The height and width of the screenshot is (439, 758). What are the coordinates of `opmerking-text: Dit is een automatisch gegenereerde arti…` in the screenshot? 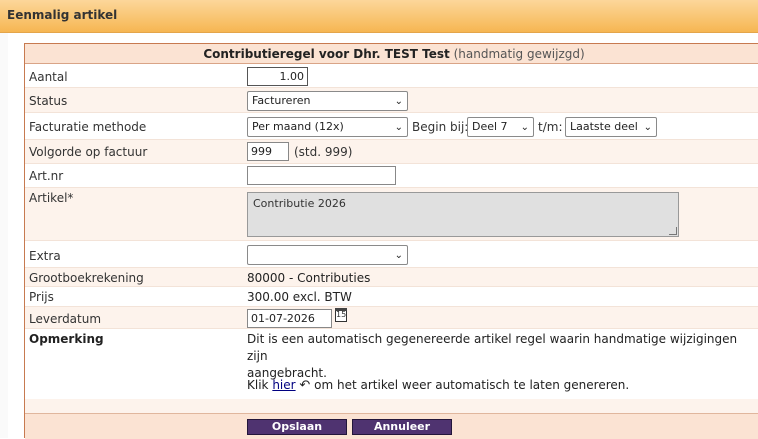 It's located at (499, 356).